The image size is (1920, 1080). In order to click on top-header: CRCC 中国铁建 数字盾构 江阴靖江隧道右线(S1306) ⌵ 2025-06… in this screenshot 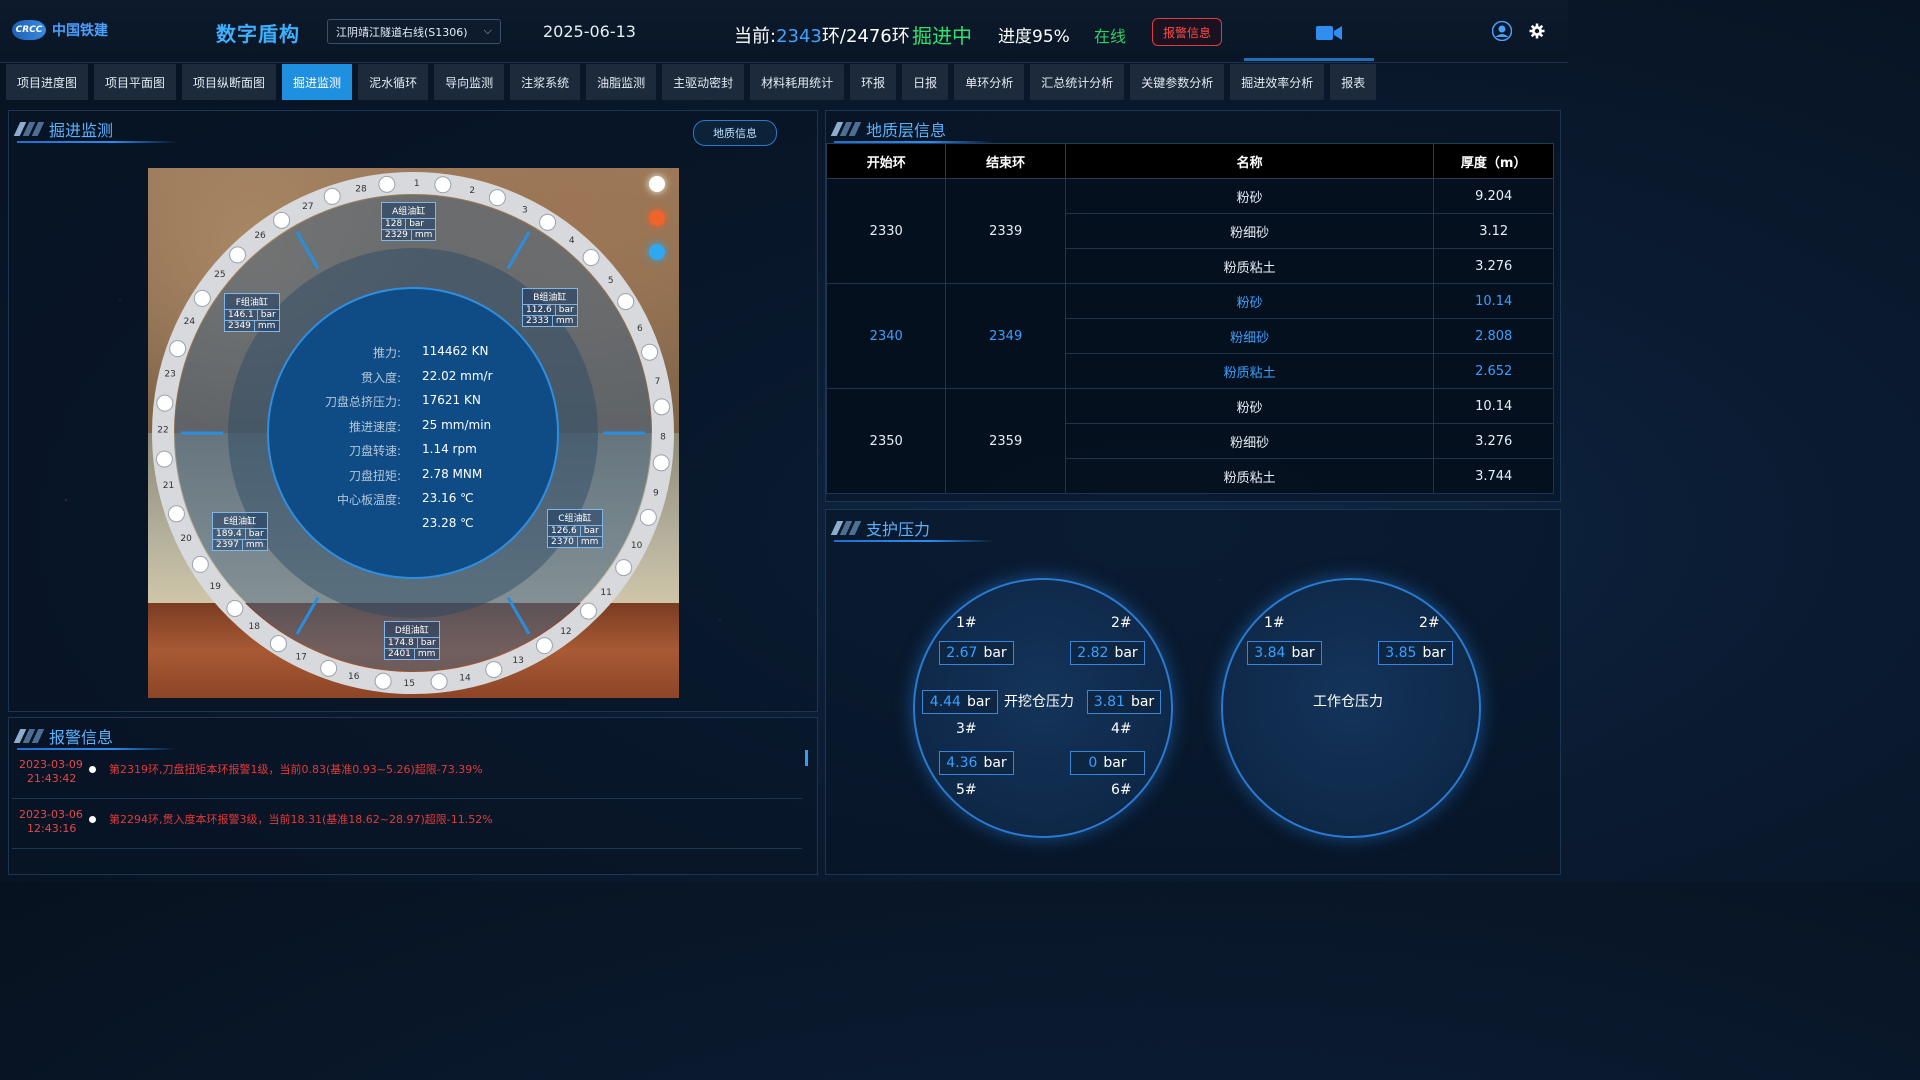, I will do `click(784, 31)`.